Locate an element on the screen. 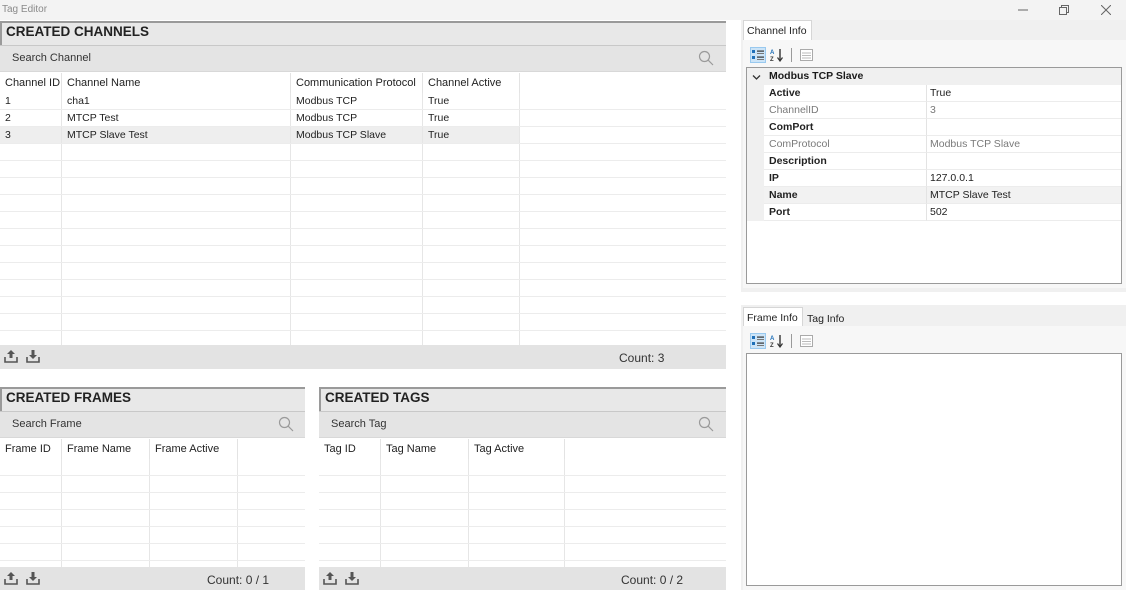  alphabetical-sort-icon: AZ is located at coordinates (776, 55).